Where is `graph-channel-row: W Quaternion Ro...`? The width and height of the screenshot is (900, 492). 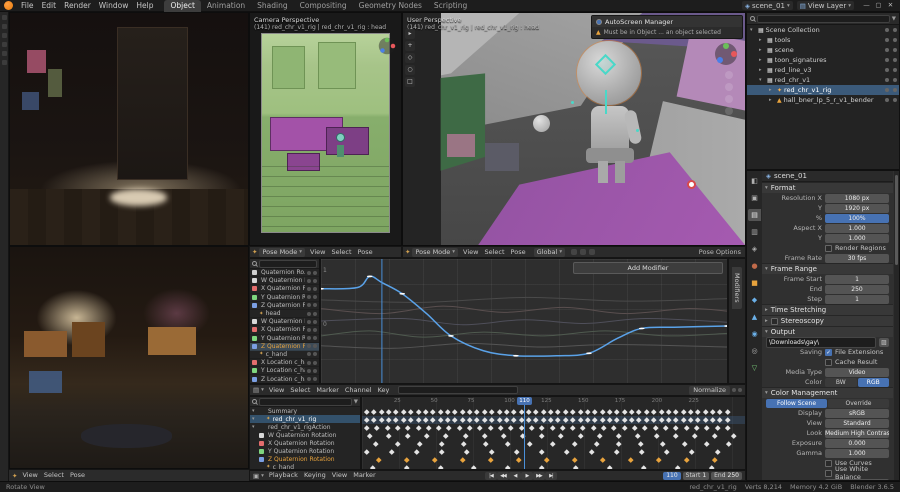
graph-channel-row: W Quaternion Ro... is located at coordinates (284, 281).